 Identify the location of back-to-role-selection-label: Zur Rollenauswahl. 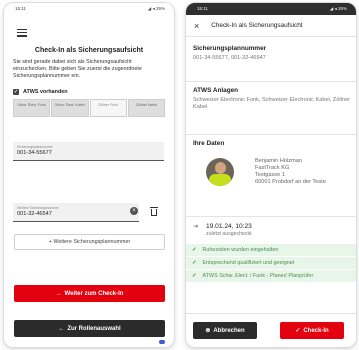
(94, 328).